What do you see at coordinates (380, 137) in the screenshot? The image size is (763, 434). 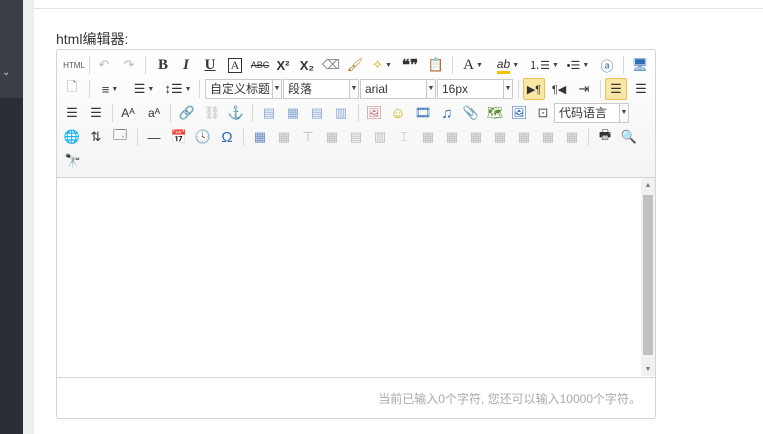 I see `insertcol-icon: ▥` at bounding box center [380, 137].